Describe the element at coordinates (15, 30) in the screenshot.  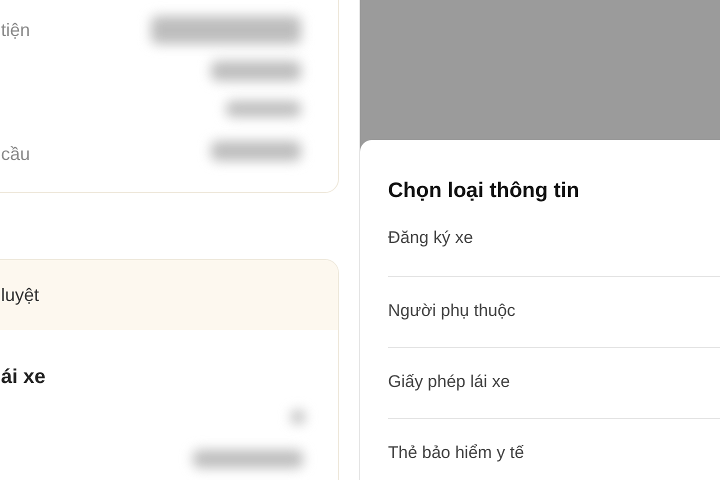
I see `field-label: tiện` at that location.